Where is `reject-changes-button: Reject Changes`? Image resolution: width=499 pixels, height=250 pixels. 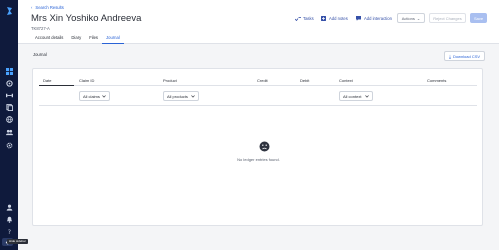
reject-changes-button: Reject Changes is located at coordinates (447, 18).